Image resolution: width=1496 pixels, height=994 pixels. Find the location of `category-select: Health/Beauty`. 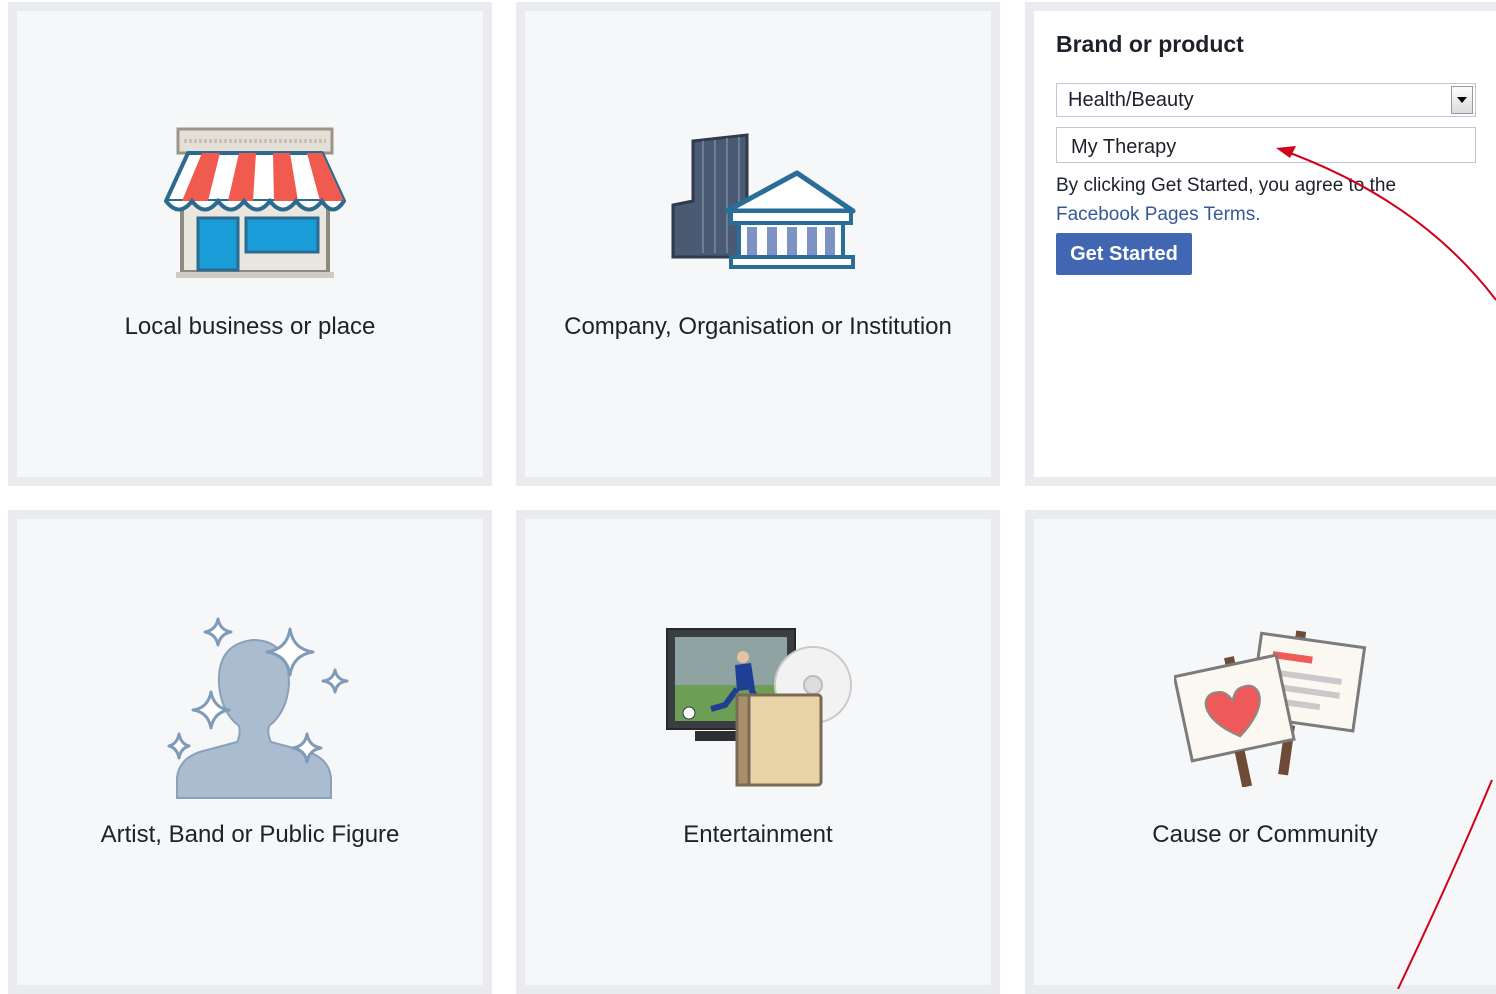

category-select: Health/Beauty is located at coordinates (1266, 100).